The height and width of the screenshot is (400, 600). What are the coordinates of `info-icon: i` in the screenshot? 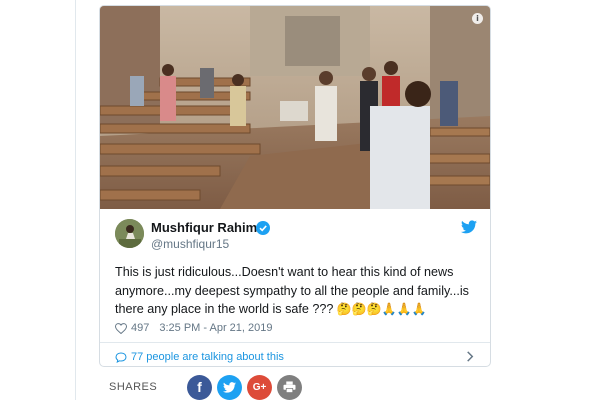 It's located at (477, 18).